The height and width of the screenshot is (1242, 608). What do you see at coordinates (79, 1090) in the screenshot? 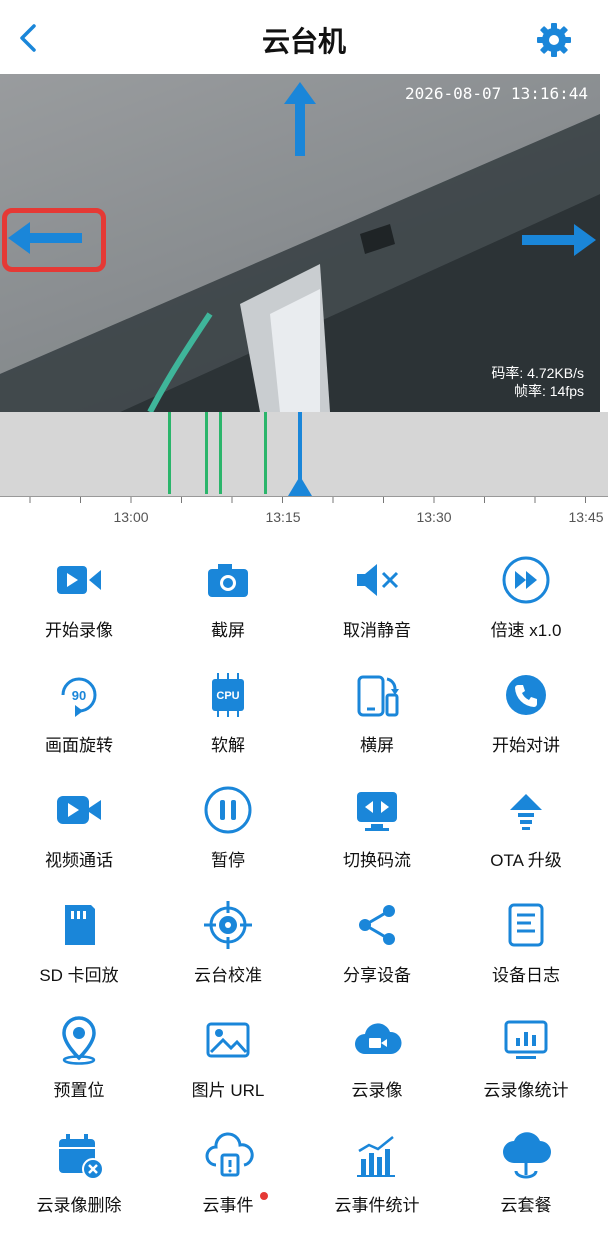
I see `control-label: 预置位` at bounding box center [79, 1090].